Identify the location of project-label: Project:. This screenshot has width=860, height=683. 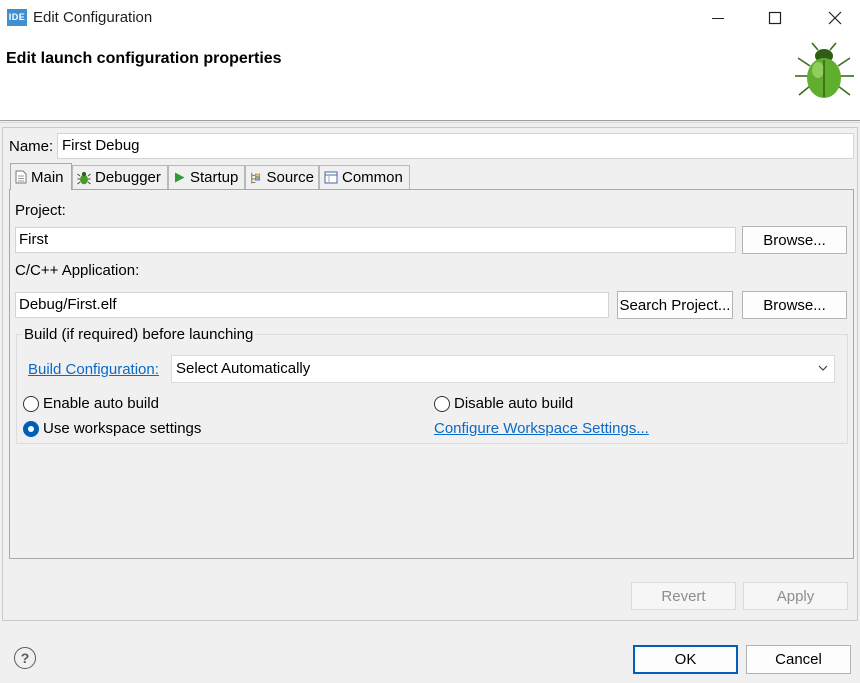
(40, 210).